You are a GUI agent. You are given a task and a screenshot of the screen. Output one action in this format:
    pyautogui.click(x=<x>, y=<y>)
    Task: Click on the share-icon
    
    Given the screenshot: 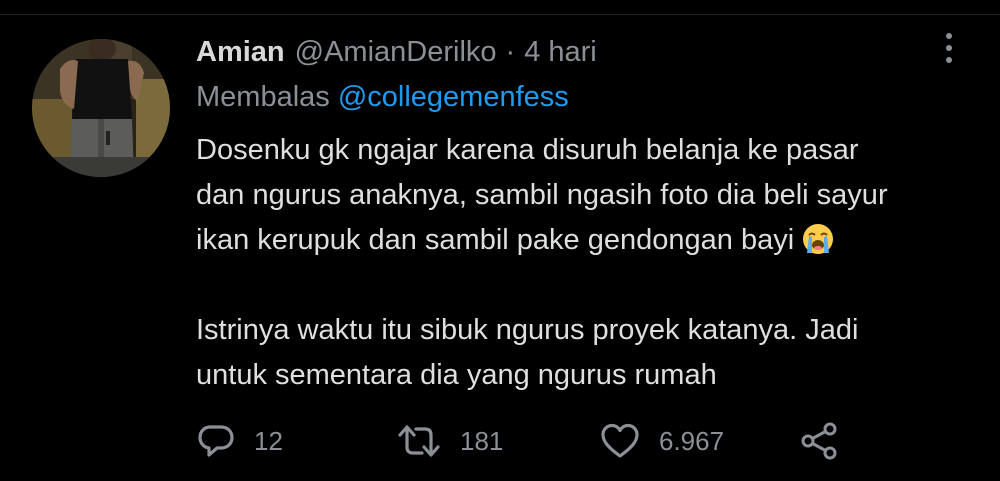 What is the action you would take?
    pyautogui.click(x=820, y=441)
    